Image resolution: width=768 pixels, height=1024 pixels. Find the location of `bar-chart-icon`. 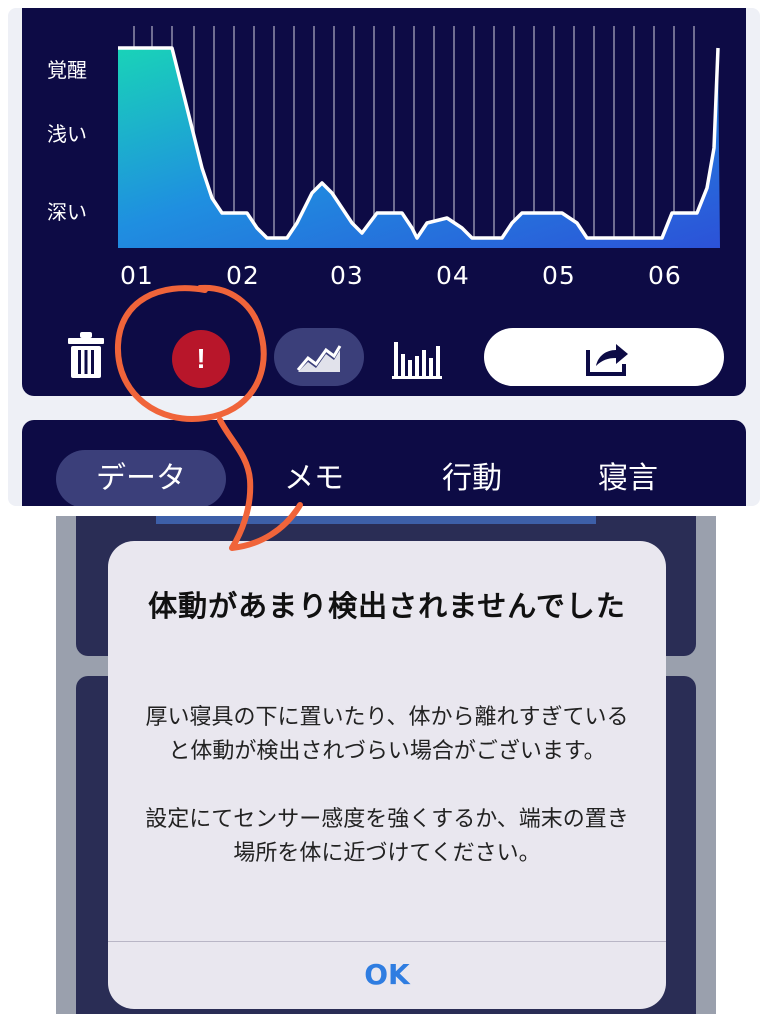

bar-chart-icon is located at coordinates (417, 358).